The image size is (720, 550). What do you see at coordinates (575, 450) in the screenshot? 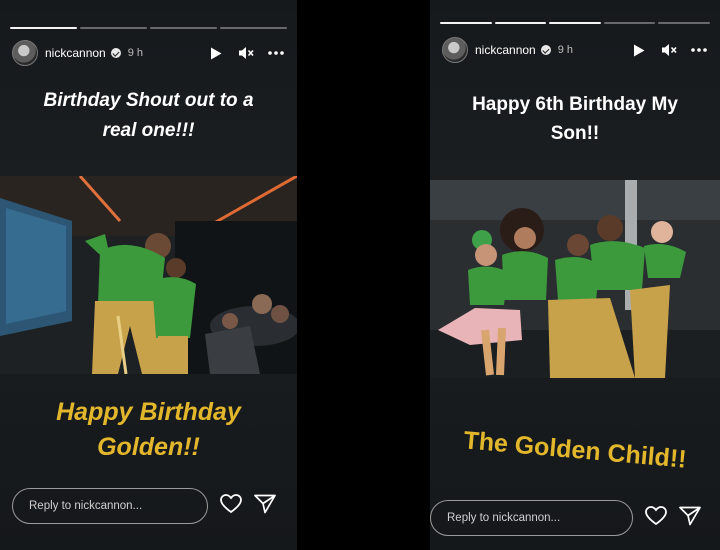
I see `story-caption-bottom: The Golden Child!!` at bounding box center [575, 450].